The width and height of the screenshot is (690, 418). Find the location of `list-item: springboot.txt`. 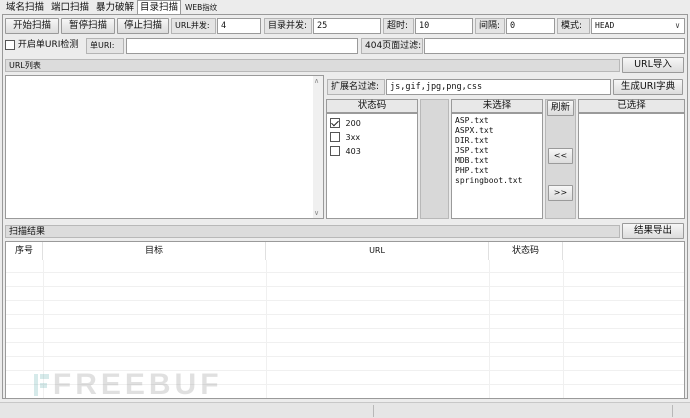

list-item: springboot.txt is located at coordinates (497, 181).